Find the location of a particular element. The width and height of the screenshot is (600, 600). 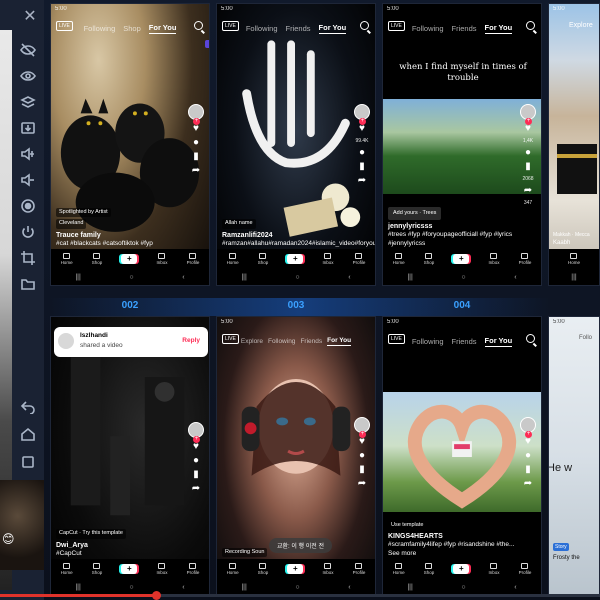

home-icon: ○ is located at coordinates (131, 277).